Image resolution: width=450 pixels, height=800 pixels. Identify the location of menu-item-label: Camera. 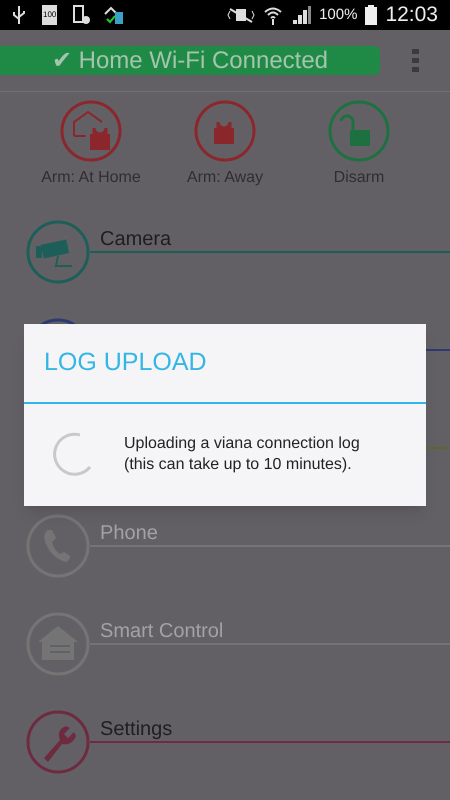
(136, 239).